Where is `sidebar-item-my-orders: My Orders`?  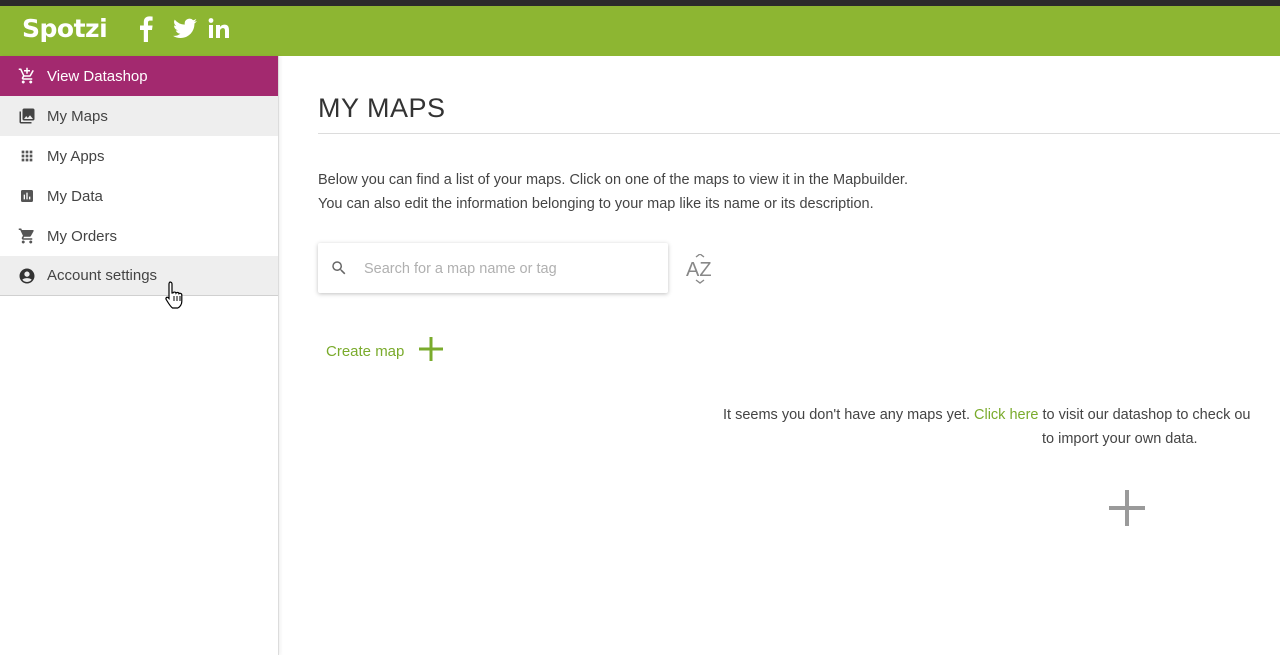 sidebar-item-my-orders: My Orders is located at coordinates (139, 236).